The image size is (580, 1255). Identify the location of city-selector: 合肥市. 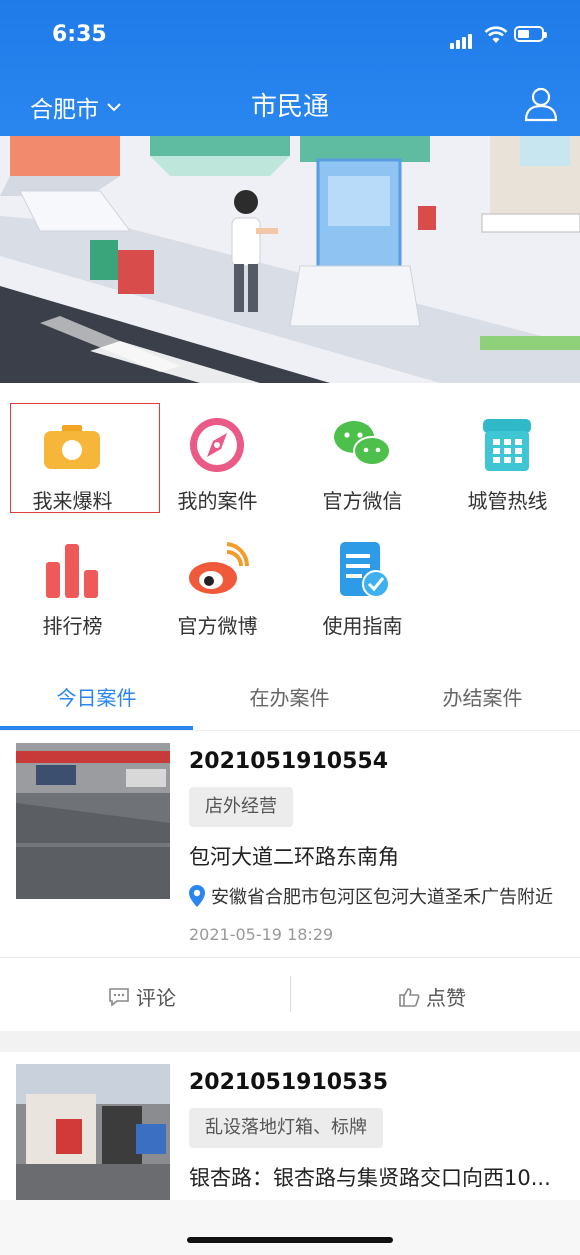
(75, 107).